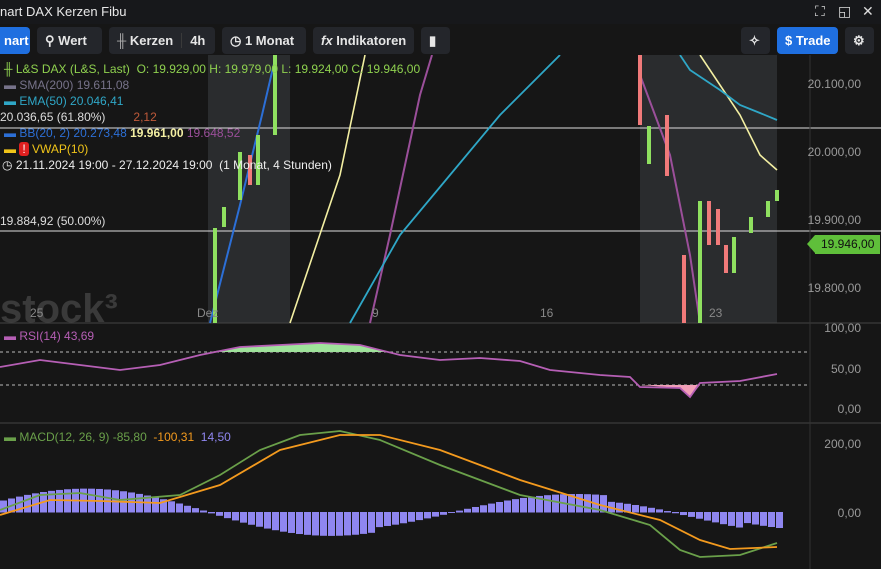 The width and height of the screenshot is (881, 569). Describe the element at coordinates (174, 437) in the screenshot. I see `signal-value: -100,31` at that location.